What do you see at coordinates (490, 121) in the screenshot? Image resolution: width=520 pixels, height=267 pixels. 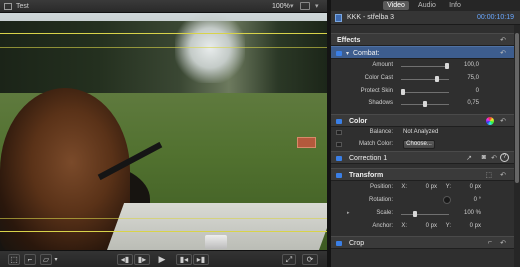 I see `color-board-icon` at bounding box center [490, 121].